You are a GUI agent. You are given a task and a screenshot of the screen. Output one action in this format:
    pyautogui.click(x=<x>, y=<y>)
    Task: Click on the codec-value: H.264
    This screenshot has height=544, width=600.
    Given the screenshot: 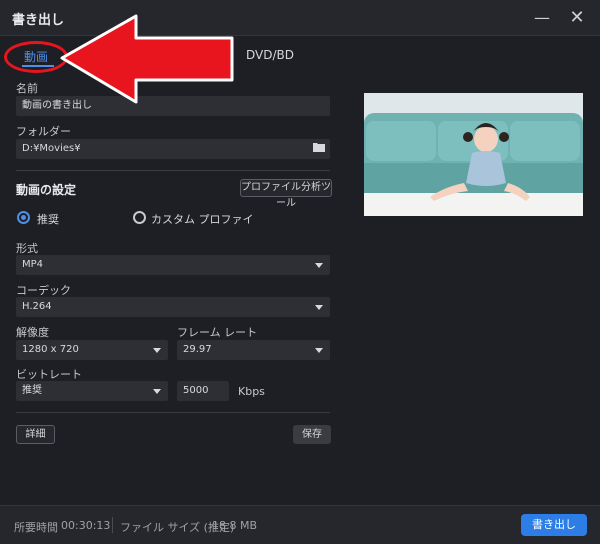 What is the action you would take?
    pyautogui.click(x=37, y=306)
    